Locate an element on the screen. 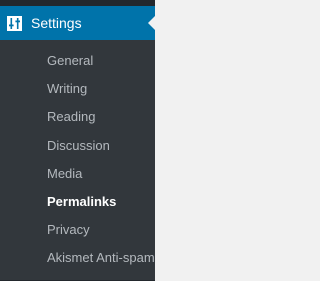 This screenshot has height=281, width=320. settings-sliders-icon is located at coordinates (14, 23).